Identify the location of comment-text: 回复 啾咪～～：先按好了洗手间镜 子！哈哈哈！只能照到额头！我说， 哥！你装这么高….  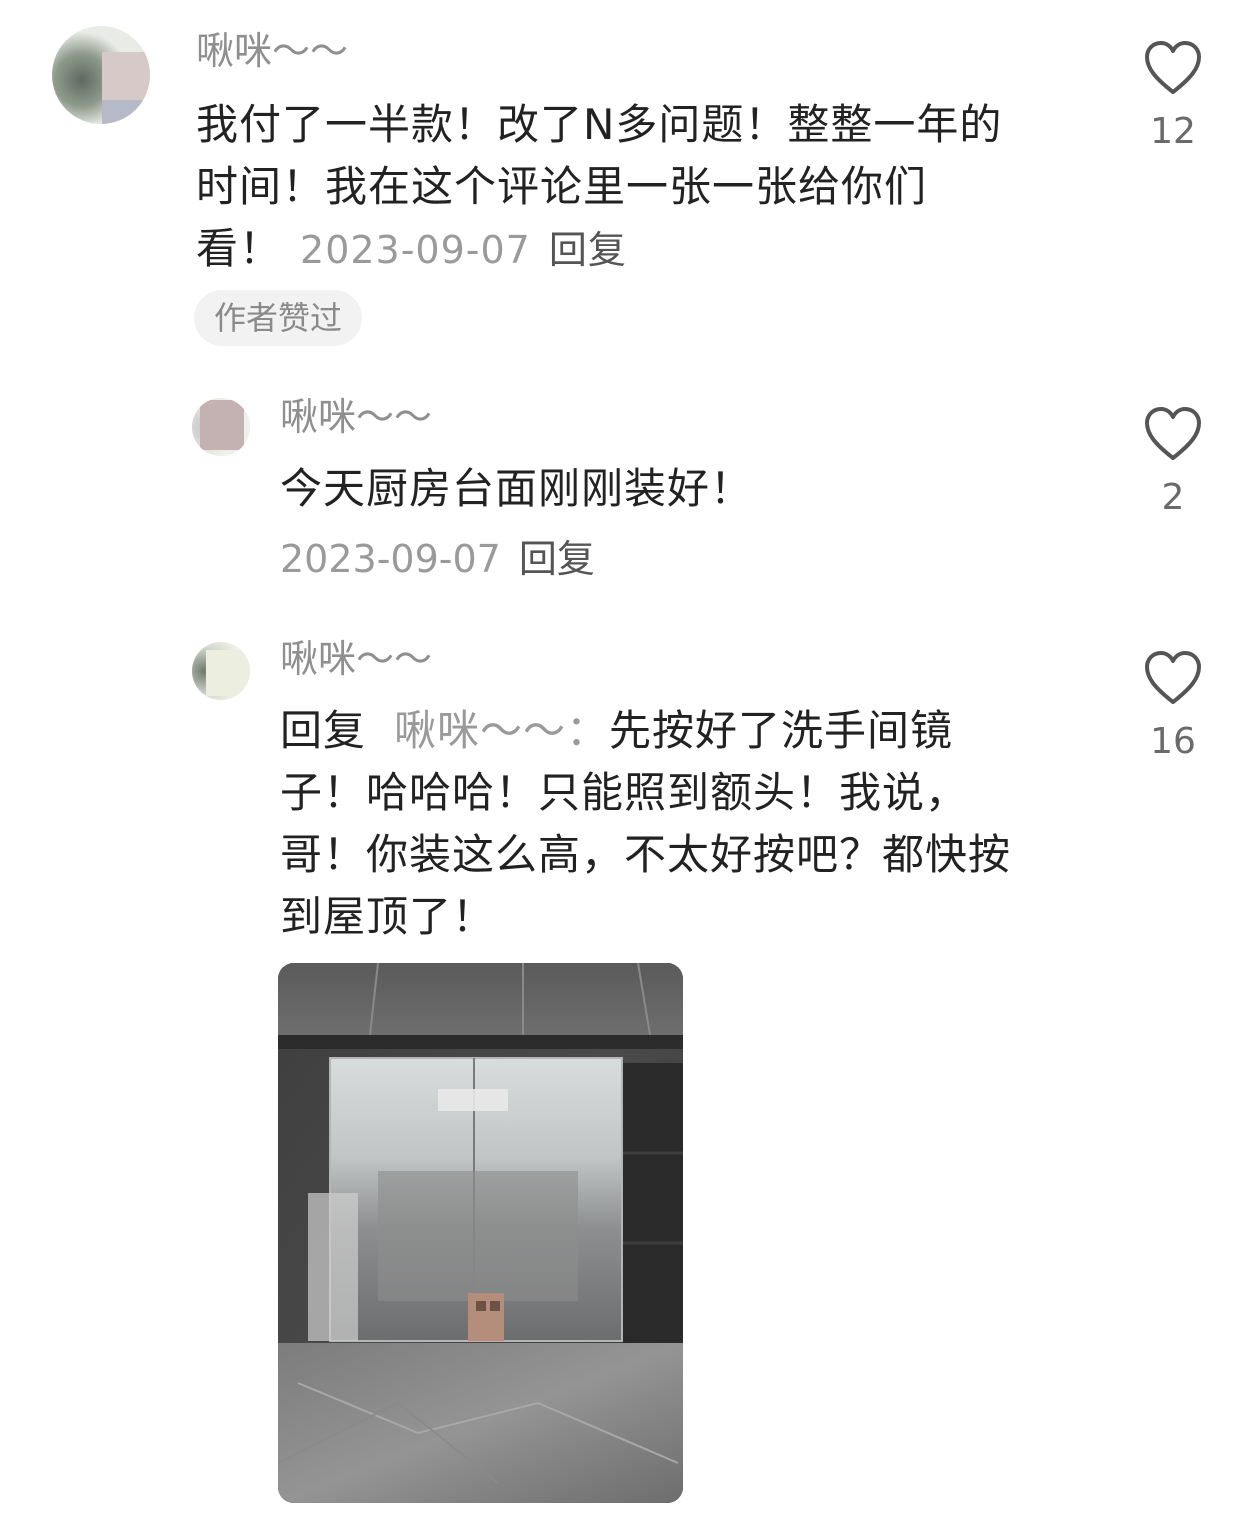
(690, 824).